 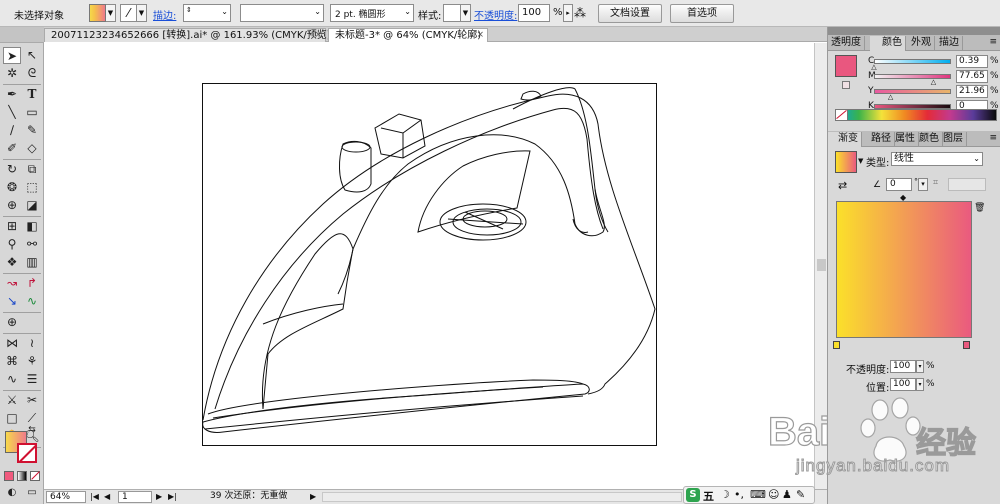 I want to click on magic-wand-tool-icon: ✲, so click(x=12, y=73).